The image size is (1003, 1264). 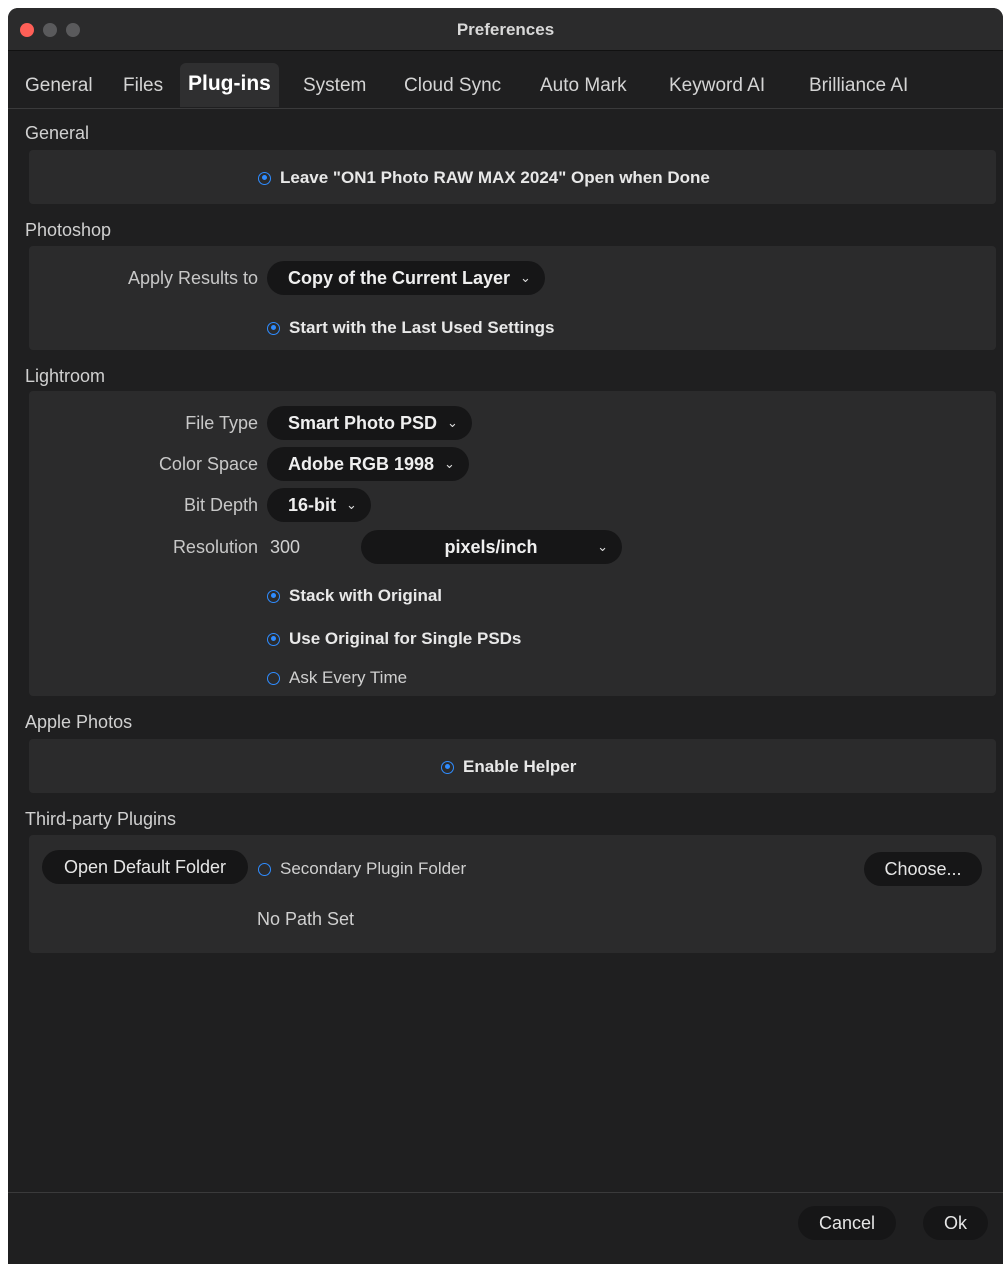 I want to click on resolution-input: 300, so click(x=285, y=547).